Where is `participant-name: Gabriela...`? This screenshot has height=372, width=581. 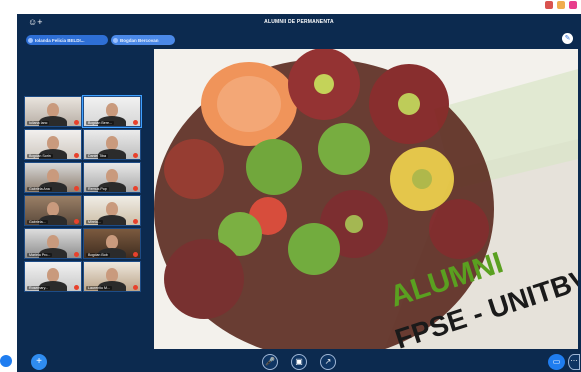
participant-name: Gabriela... is located at coordinates (37, 222).